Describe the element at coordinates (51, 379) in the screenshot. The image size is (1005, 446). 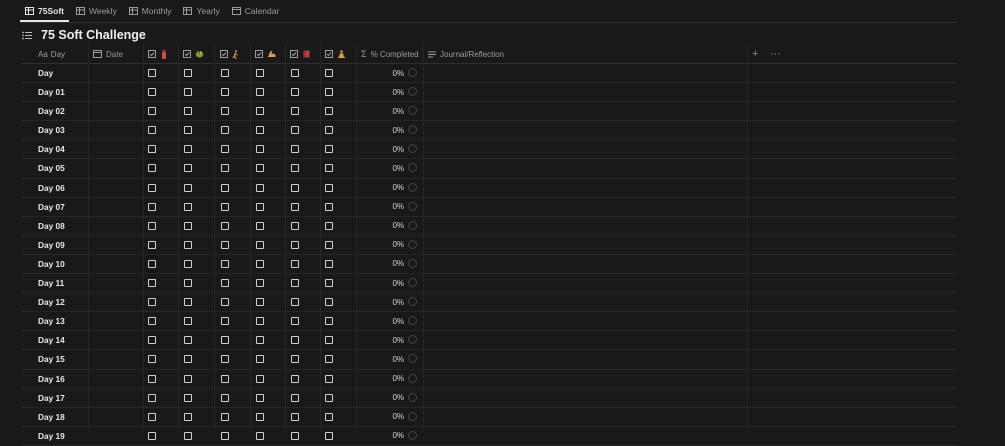
I see `day-cell: Day 16` at that location.